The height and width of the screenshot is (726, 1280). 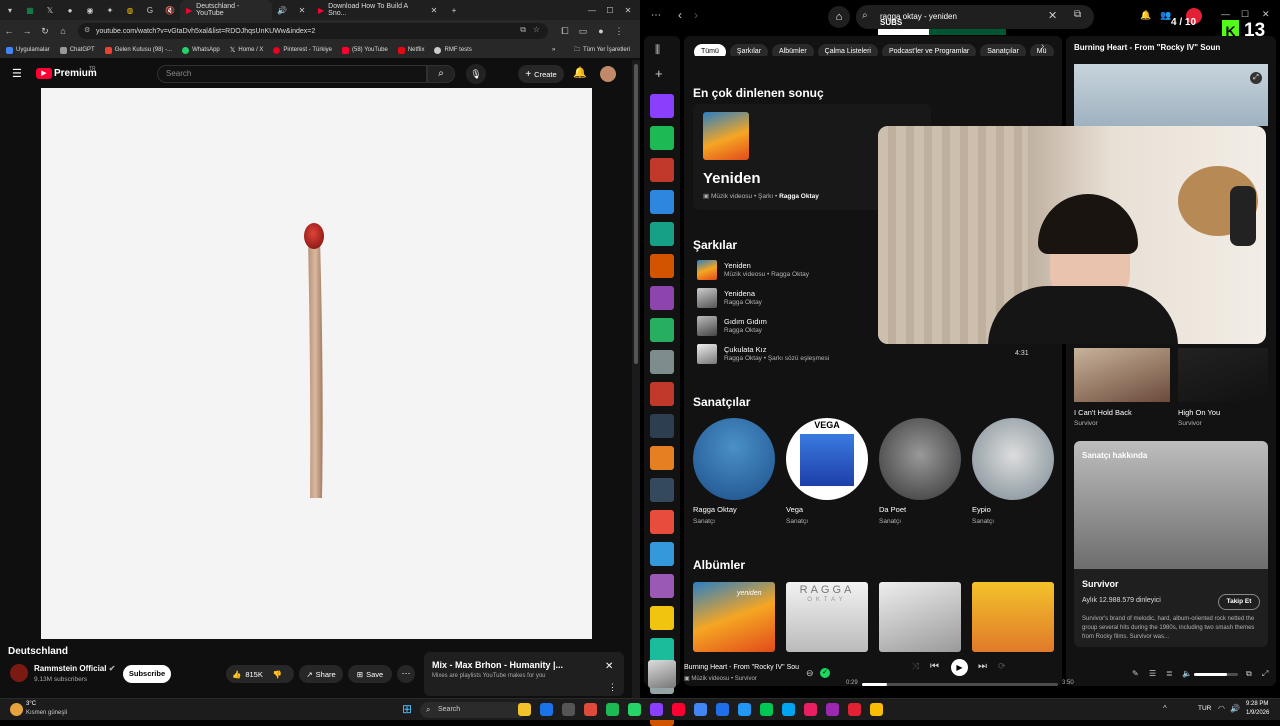 What do you see at coordinates (247, 50) in the screenshot?
I see `bookmark-x: 𝕏 Home / X` at bounding box center [247, 50].